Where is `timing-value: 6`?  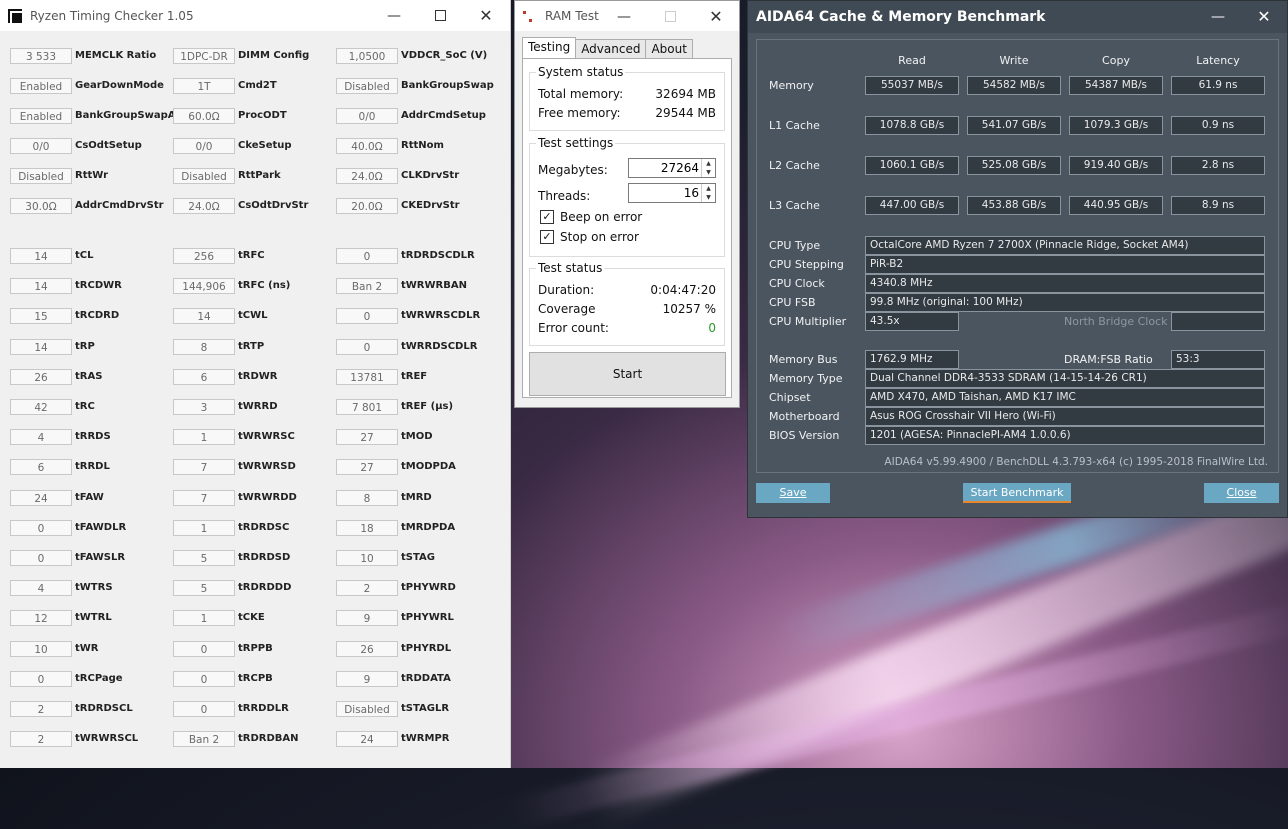 timing-value: 6 is located at coordinates (41, 467).